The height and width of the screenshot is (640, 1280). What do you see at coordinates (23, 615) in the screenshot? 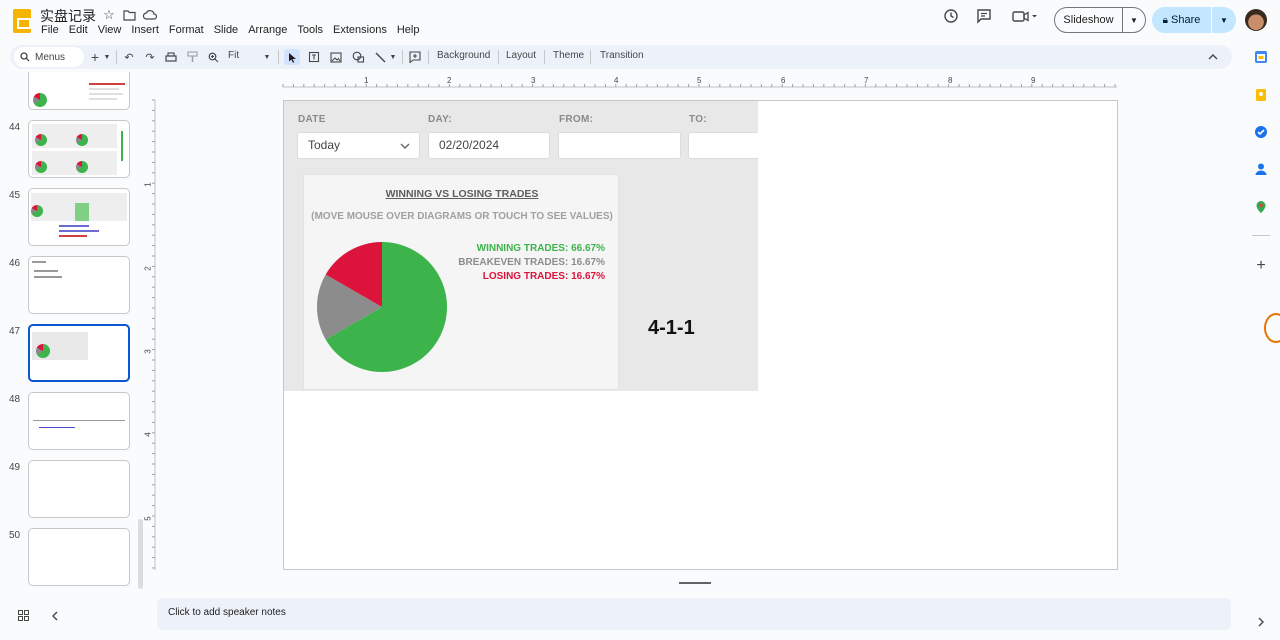
I see `grid-view-icon` at bounding box center [23, 615].